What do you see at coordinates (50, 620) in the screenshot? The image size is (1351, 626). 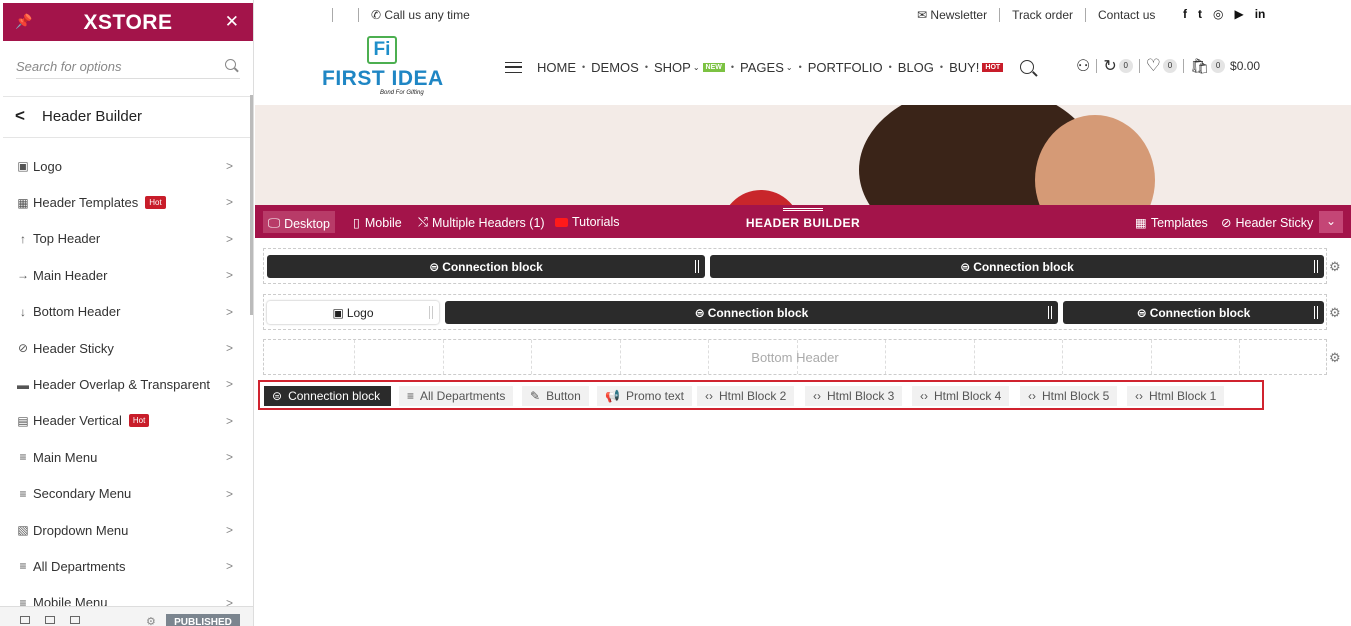 I see `tablet-preview-icon` at bounding box center [50, 620].